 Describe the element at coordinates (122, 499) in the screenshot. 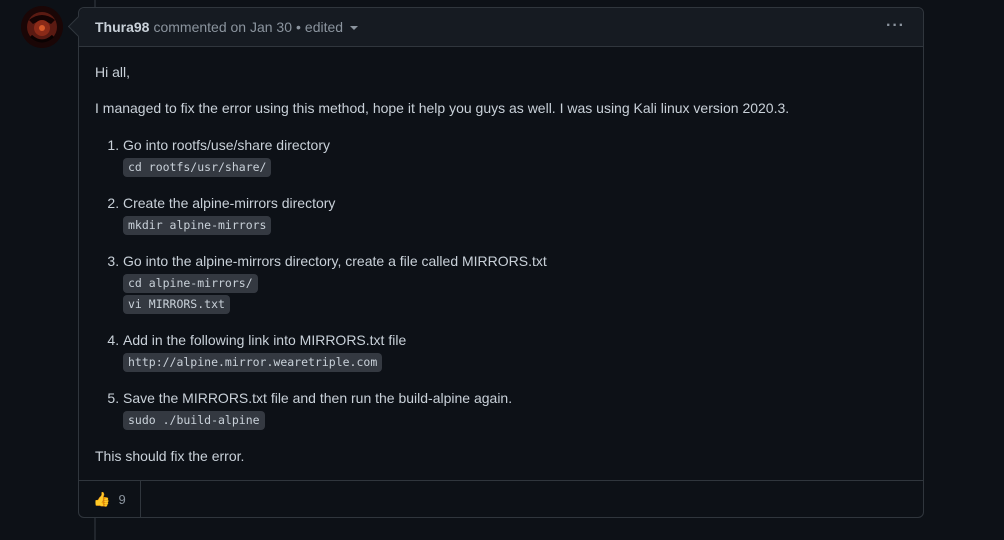

I see `reaction-count: 9` at that location.